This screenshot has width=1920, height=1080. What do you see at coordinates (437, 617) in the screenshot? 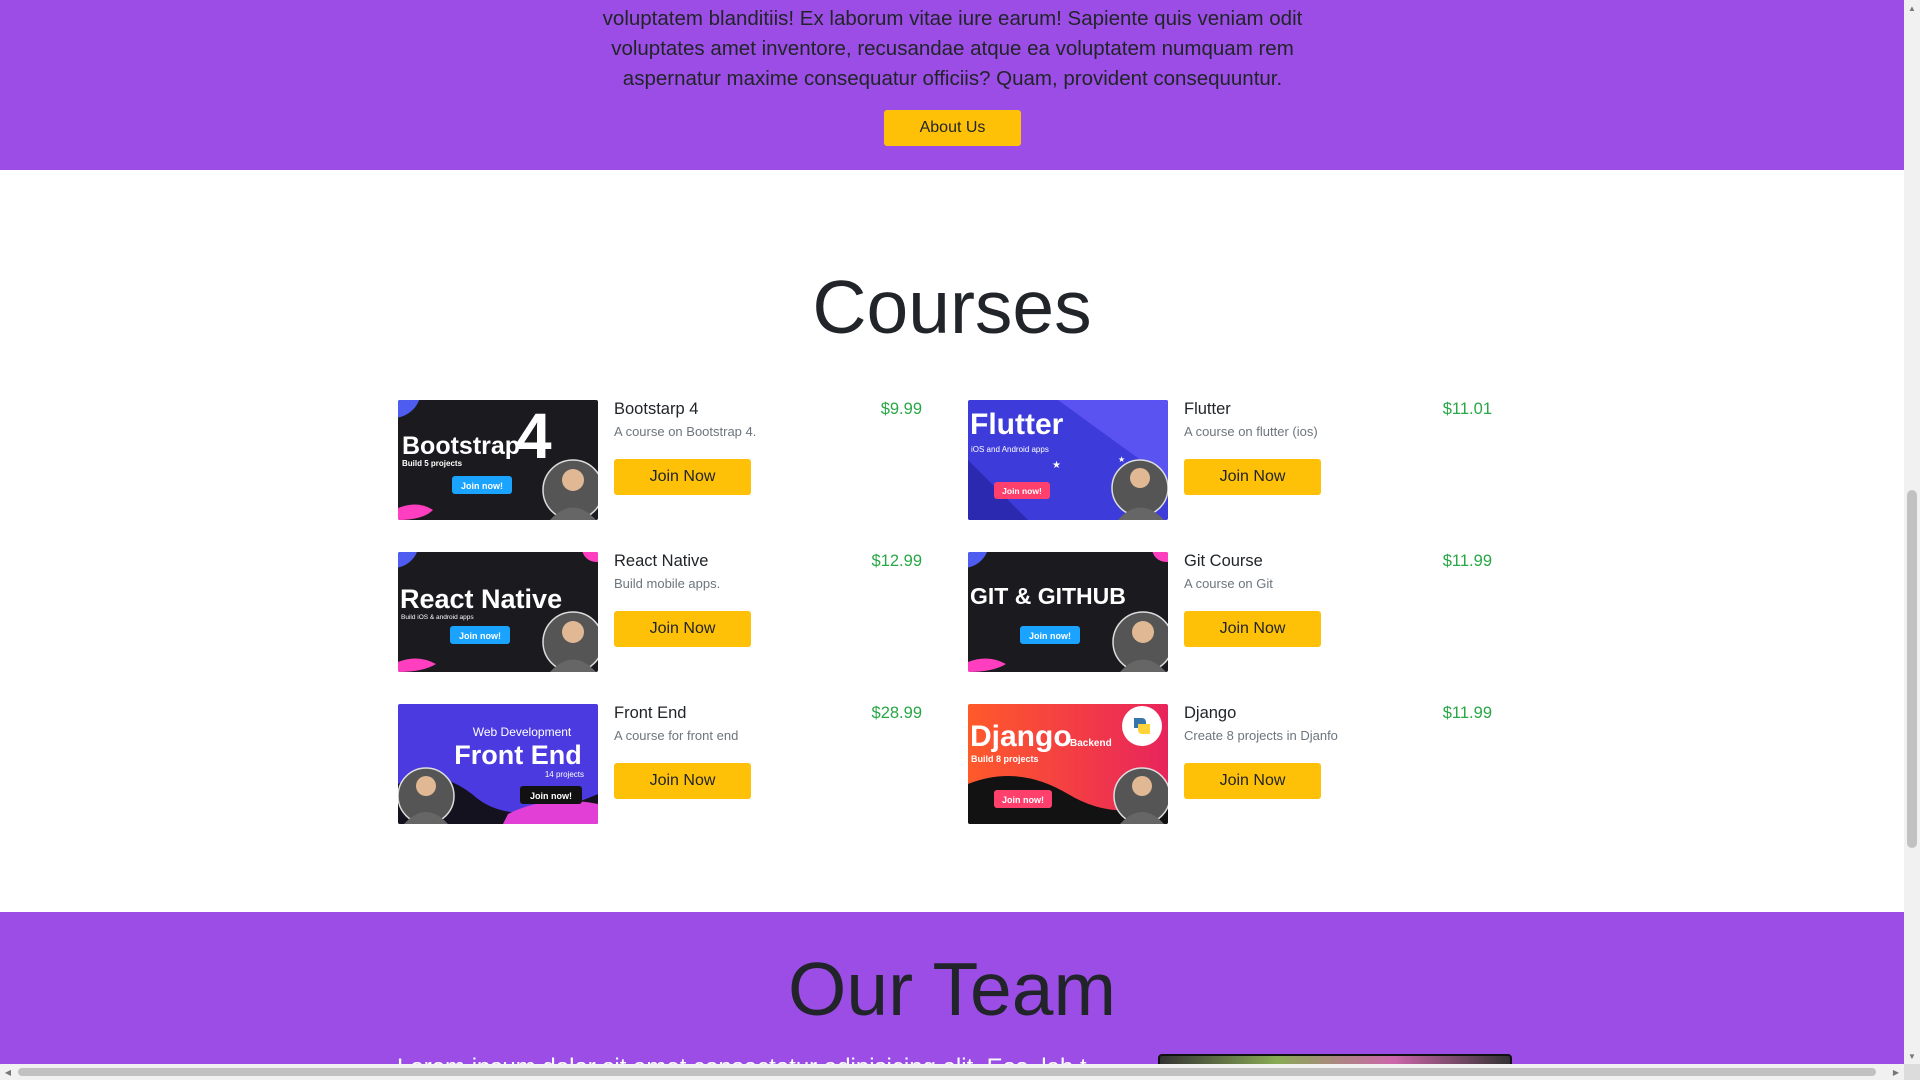
I see `svg-text: Build iOS & android apps` at bounding box center [437, 617].